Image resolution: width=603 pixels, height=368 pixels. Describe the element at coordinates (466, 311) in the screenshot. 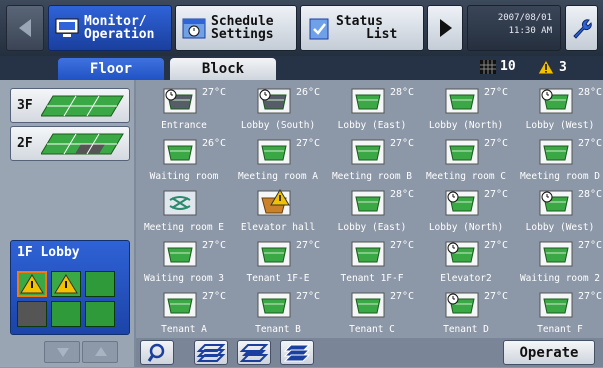

I see `unit-24: 27°C Tenant D` at that location.